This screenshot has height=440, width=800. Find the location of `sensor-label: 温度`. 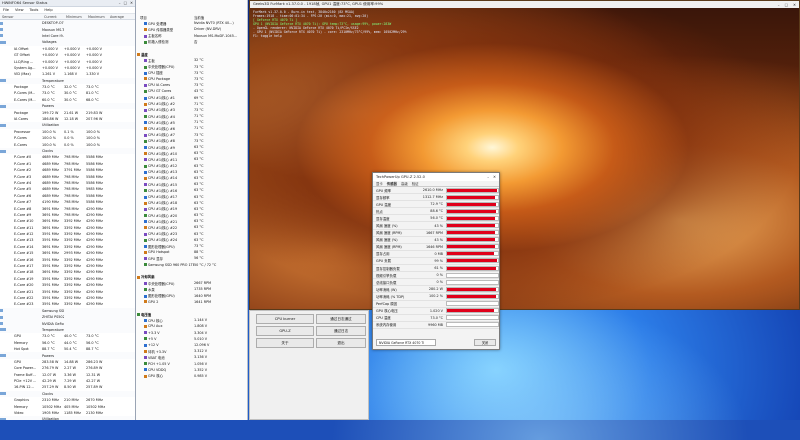

sensor-label: 温度 is located at coordinates (165, 54).